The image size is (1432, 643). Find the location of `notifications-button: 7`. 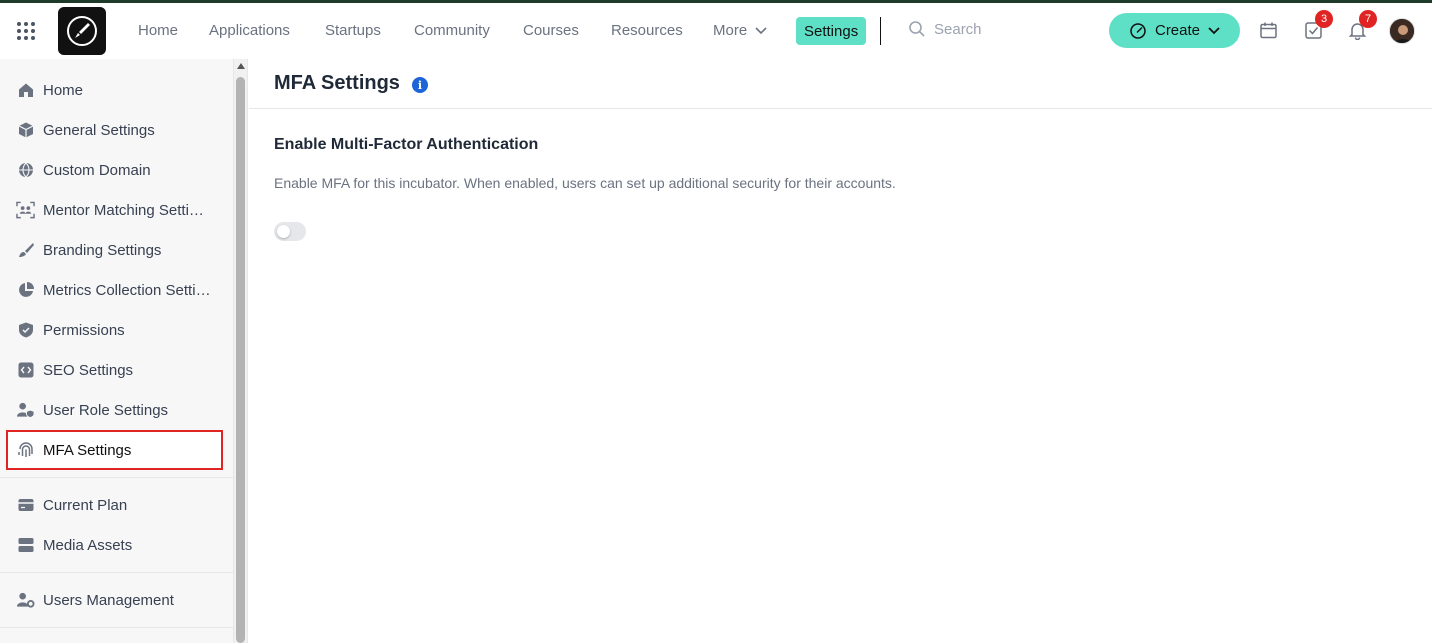

notifications-button: 7 is located at coordinates (1362, 25).